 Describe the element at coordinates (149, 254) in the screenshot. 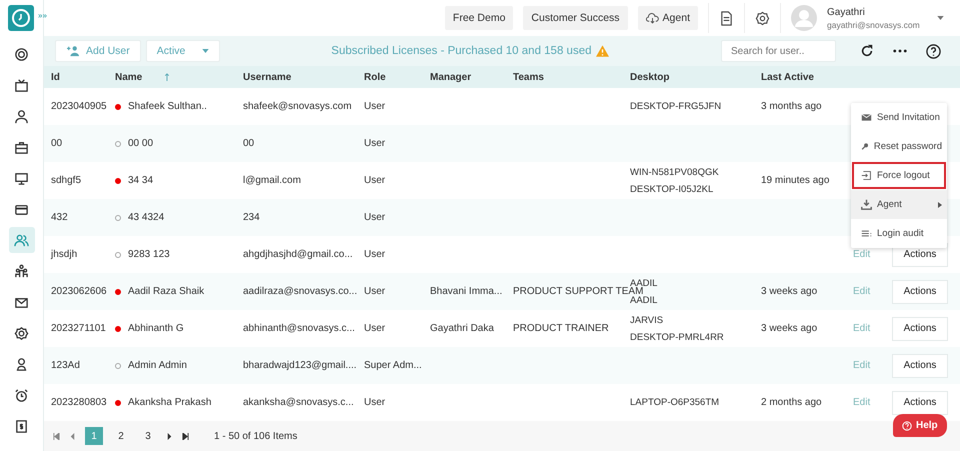

I see `user-name-cell: 9283 123` at that location.